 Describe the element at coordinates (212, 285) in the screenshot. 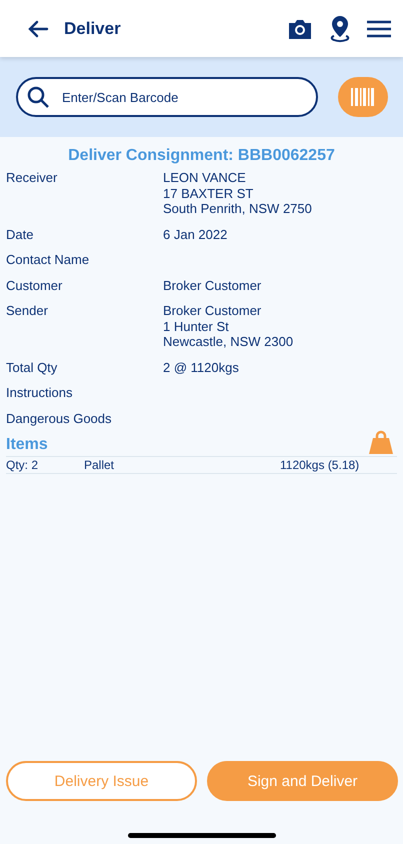

I see `detail-value: Broker Customer` at that location.